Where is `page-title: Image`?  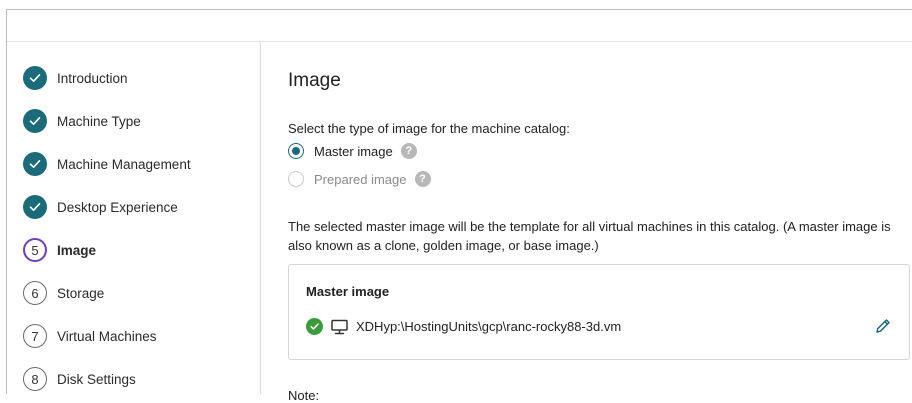 page-title: Image is located at coordinates (314, 80).